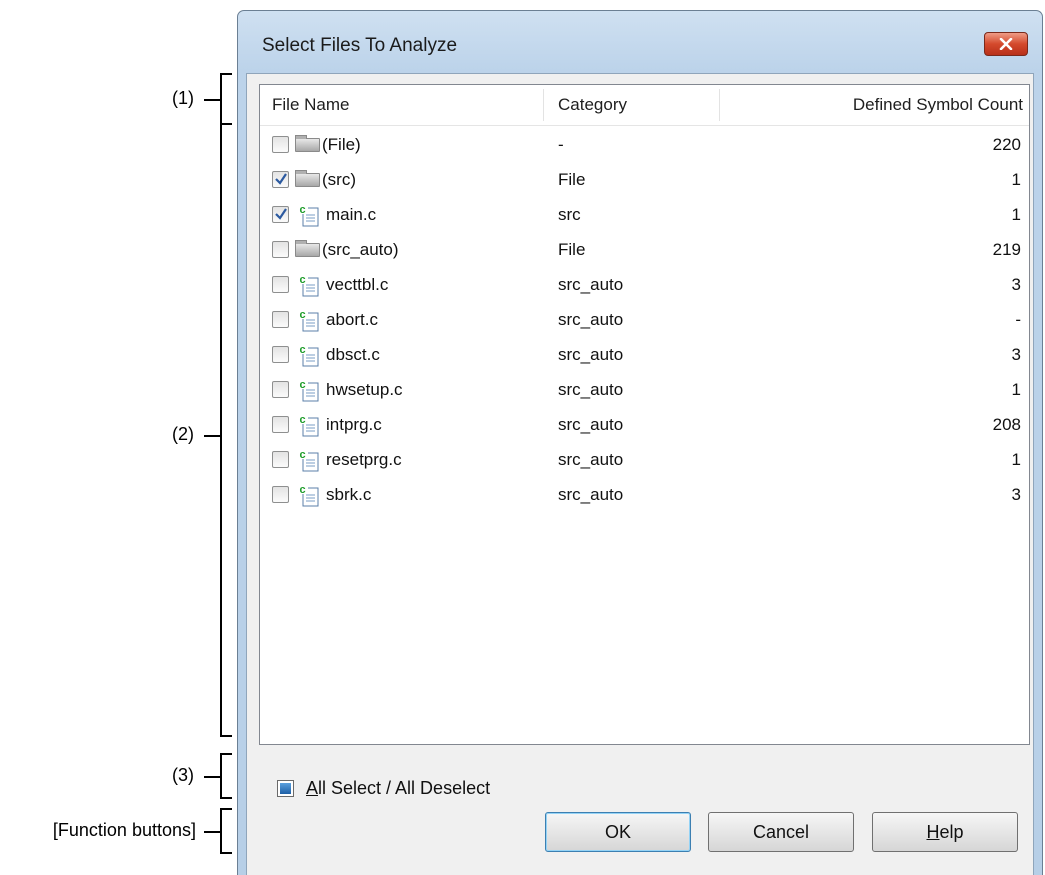 The height and width of the screenshot is (875, 1045). I want to click on column-header-file-name: File Name, so click(407, 105).